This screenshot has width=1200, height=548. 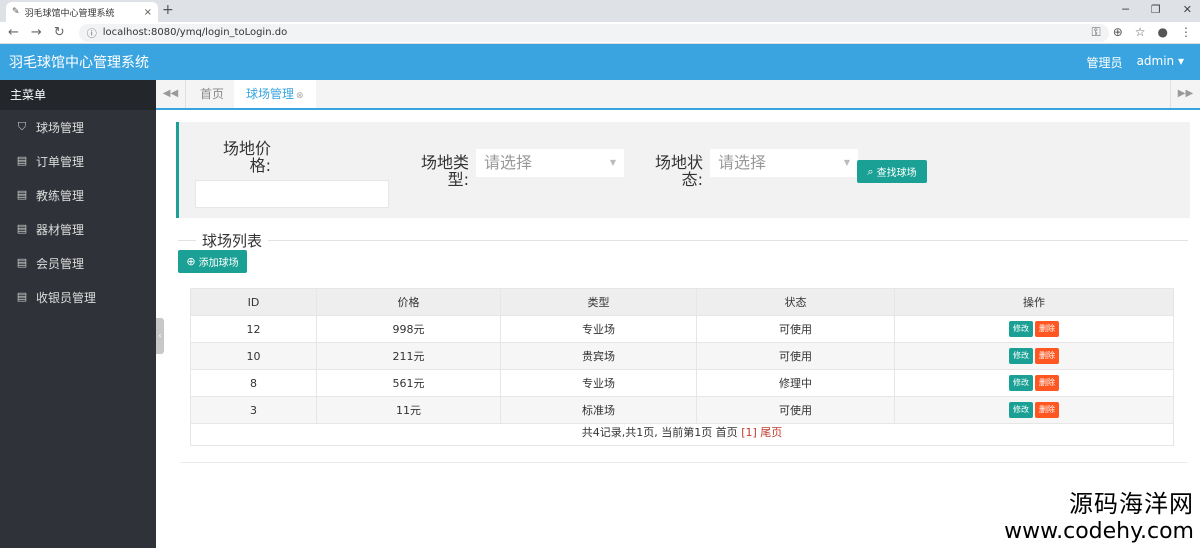 What do you see at coordinates (846, 162) in the screenshot?
I see `chevron-down-icon: ▼` at bounding box center [846, 162].